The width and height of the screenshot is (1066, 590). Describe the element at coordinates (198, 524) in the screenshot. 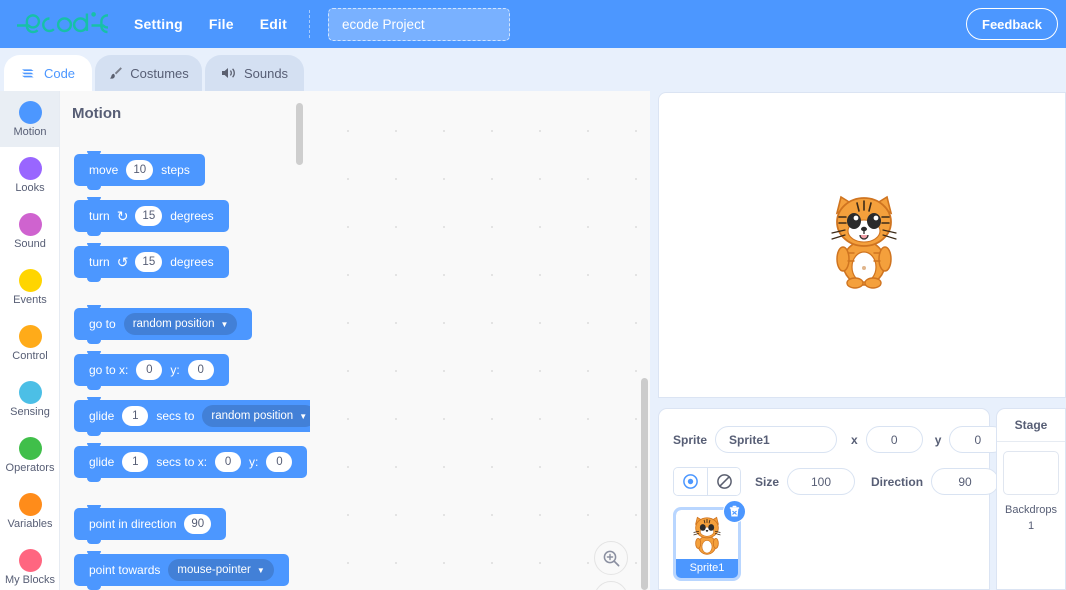

I see `block-number-input: 90` at that location.